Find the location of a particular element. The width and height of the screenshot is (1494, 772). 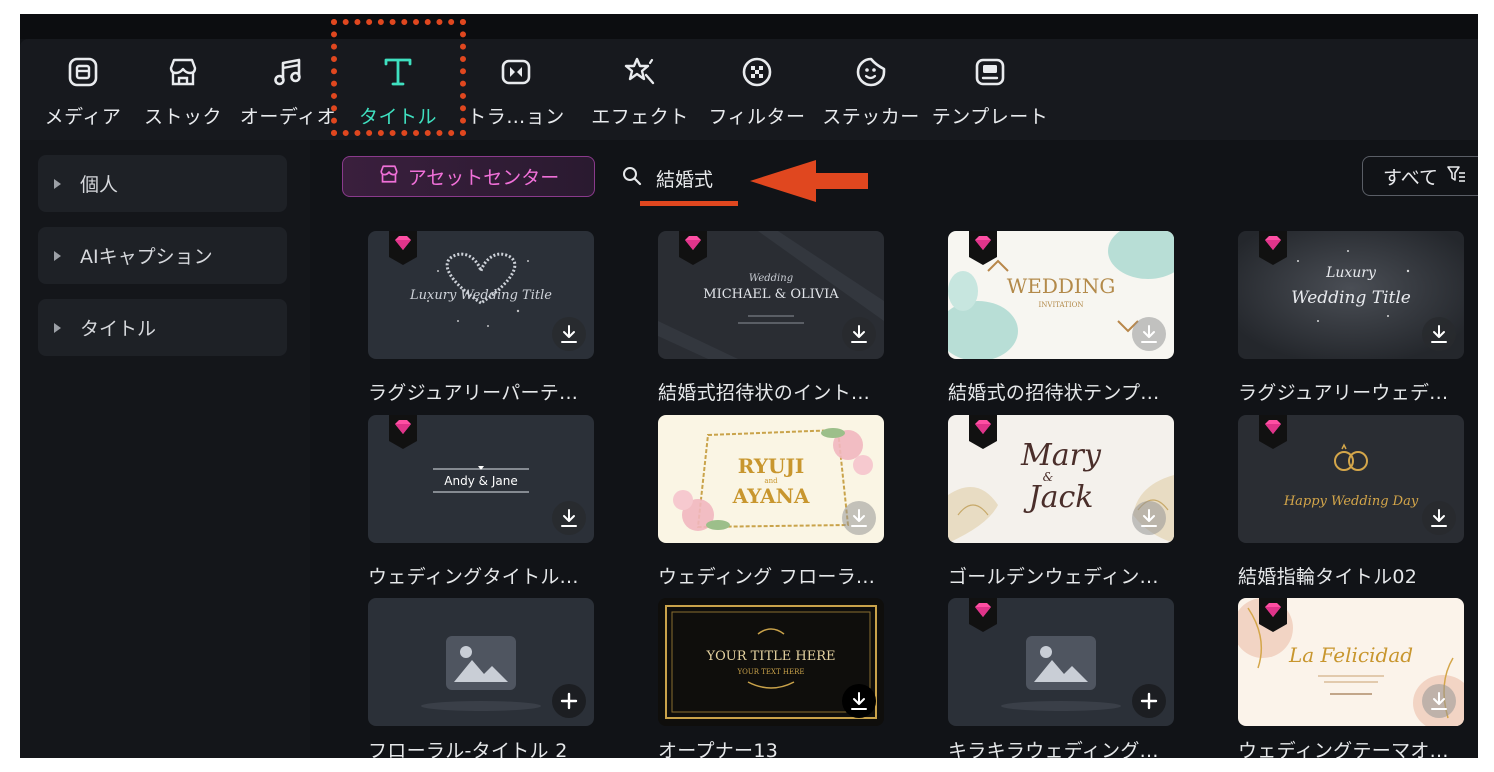

annotation-arrow-icon is located at coordinates (809, 181).